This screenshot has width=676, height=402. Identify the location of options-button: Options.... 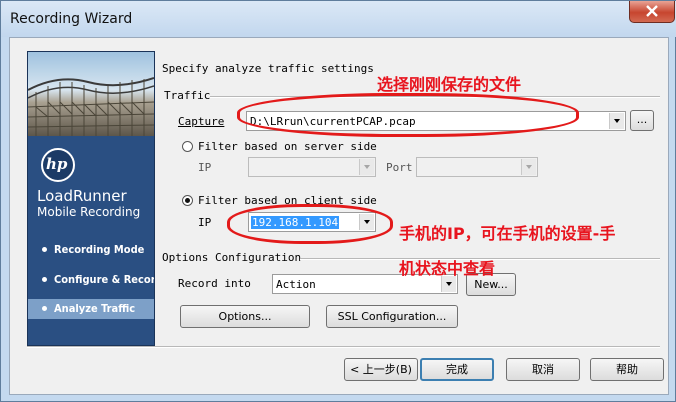
(245, 316).